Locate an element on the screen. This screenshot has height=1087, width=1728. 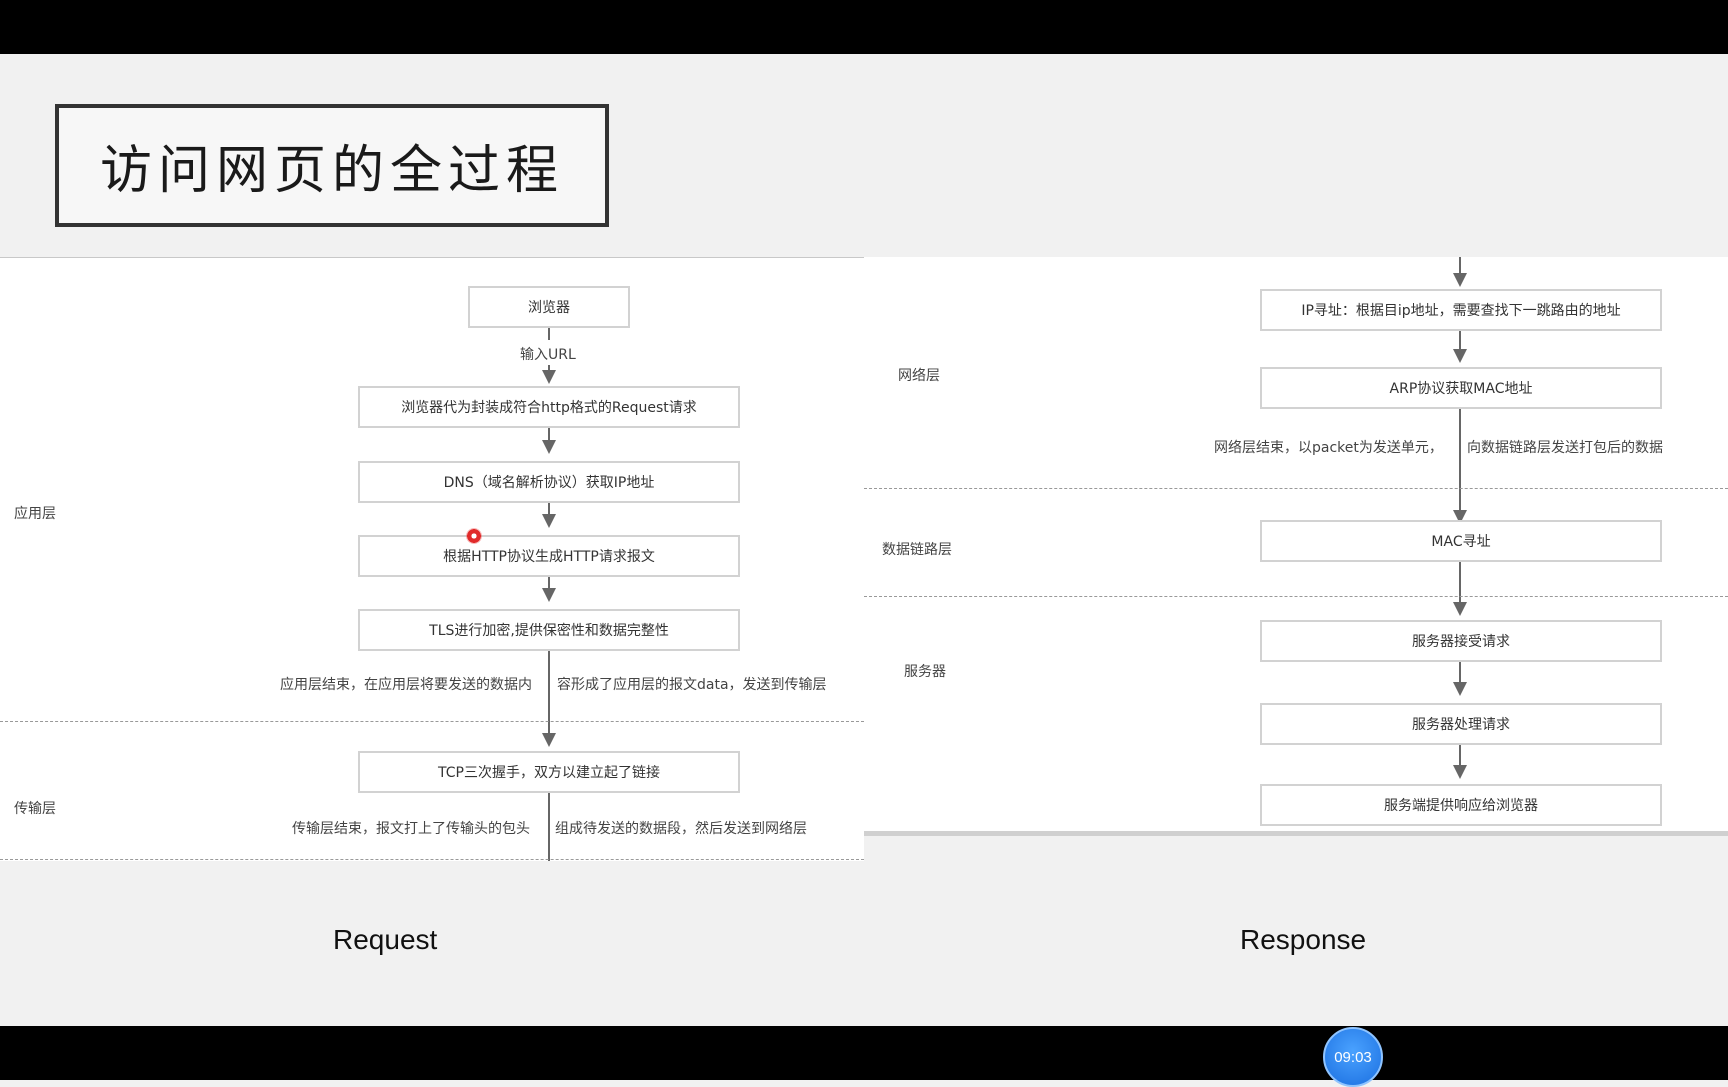
flow-box-tls: TLS进行加密,提供保密性和数据完整性 is located at coordinates (549, 630).